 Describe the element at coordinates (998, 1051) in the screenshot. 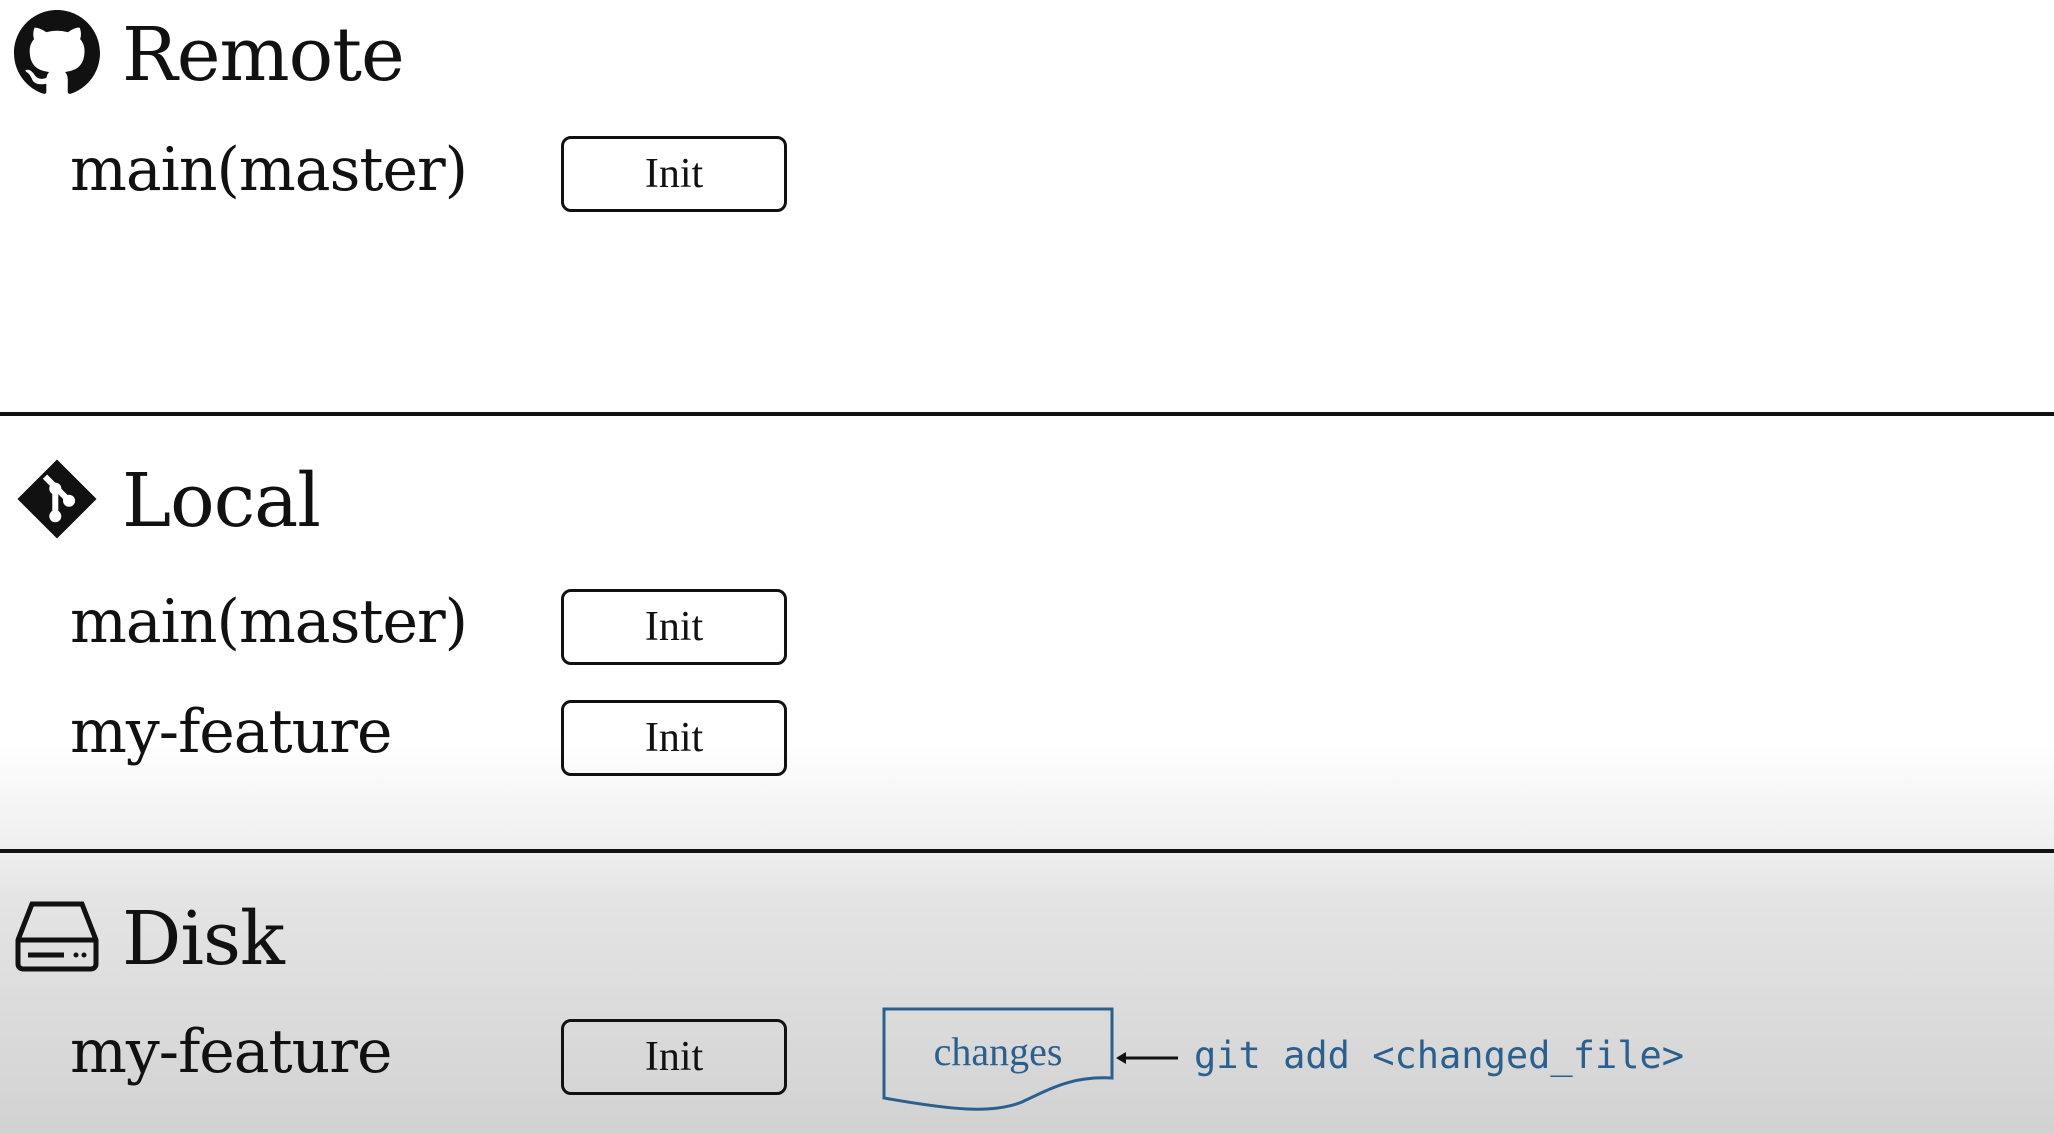

I see `changes-label: changes` at that location.